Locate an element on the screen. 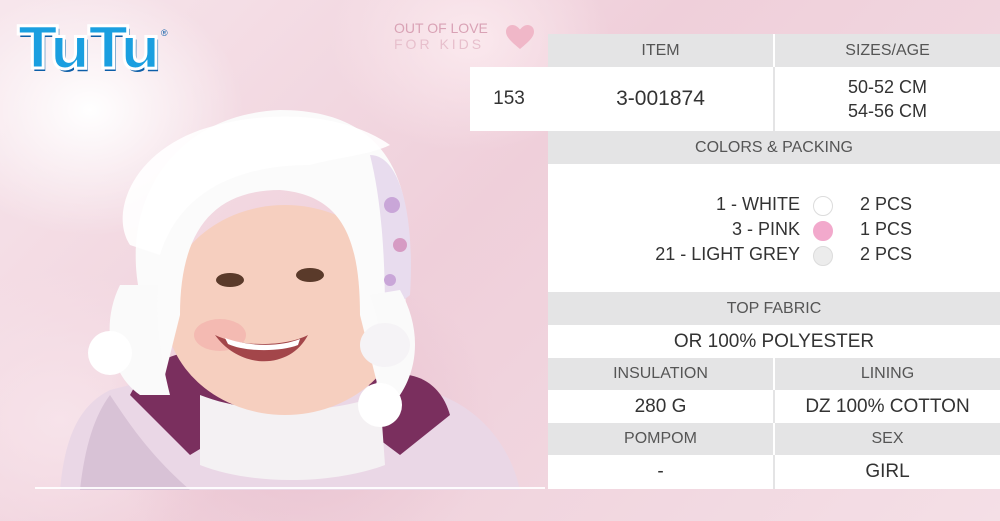 Image resolution: width=1000 pixels, height=521 pixels. insulation-lining-value-row: 280 G DZ 100% COTTON is located at coordinates (774, 406).